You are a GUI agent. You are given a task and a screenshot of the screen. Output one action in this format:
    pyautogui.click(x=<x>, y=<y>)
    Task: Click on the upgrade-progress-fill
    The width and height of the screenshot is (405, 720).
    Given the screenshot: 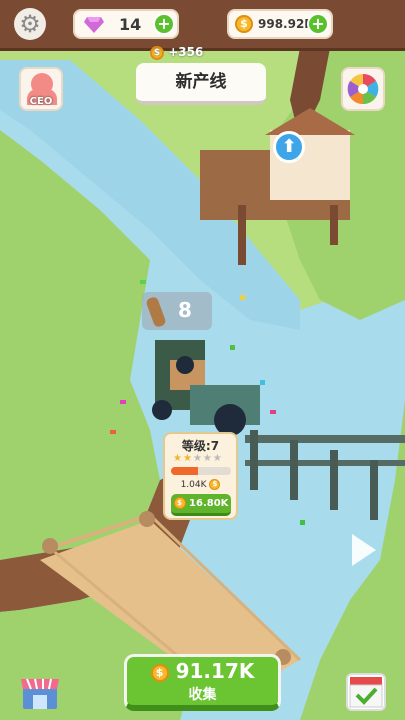 What is the action you would take?
    pyautogui.click(x=184, y=471)
    